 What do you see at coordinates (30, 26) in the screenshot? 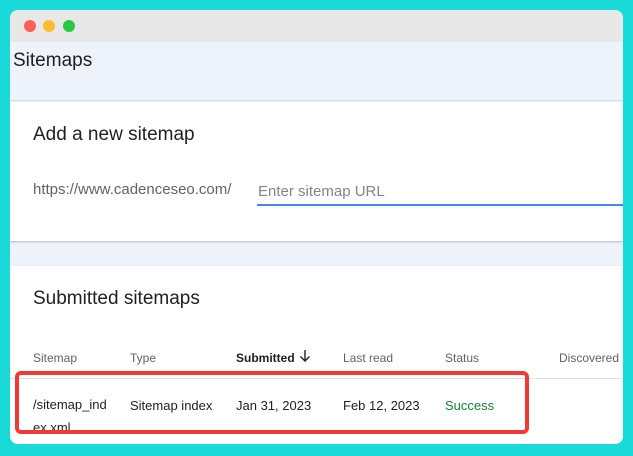
I see `close-window-button` at bounding box center [30, 26].